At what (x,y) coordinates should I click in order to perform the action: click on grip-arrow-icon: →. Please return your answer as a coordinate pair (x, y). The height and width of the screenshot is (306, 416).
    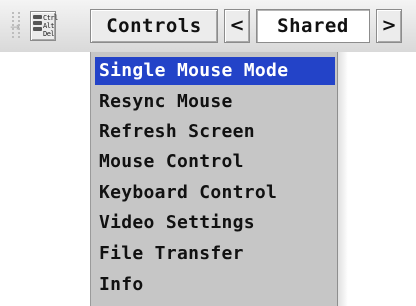
    Looking at the image, I should click on (15, 27).